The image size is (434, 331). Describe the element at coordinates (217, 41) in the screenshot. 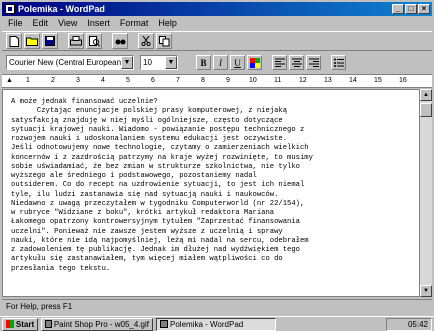

I see `standard-toolbar` at that location.